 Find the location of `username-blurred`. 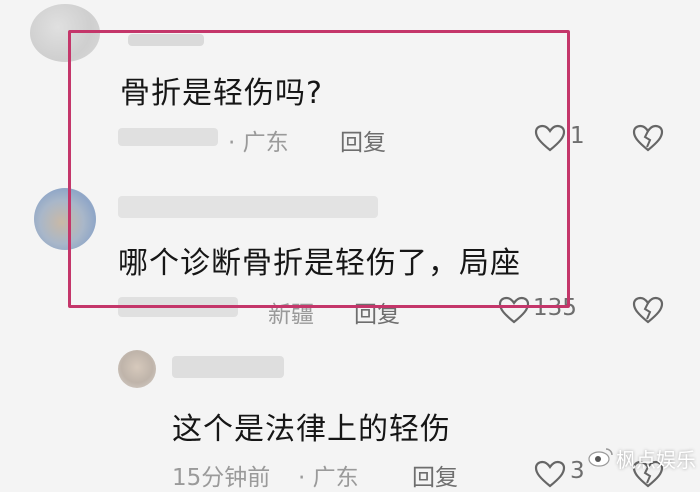

username-blurred is located at coordinates (228, 367).